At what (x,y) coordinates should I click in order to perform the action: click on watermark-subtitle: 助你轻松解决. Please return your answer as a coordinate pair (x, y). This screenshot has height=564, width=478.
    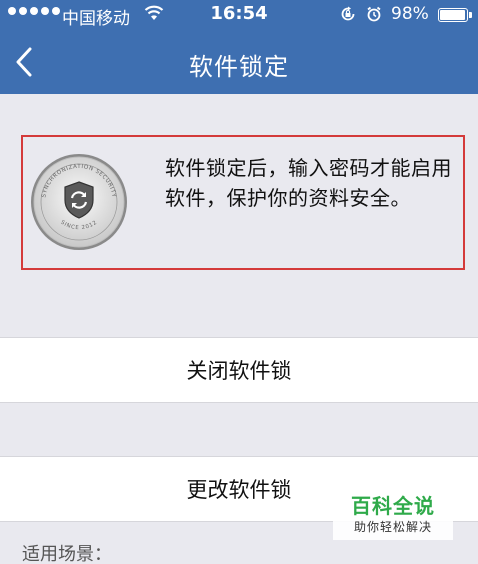
    Looking at the image, I should click on (392, 527).